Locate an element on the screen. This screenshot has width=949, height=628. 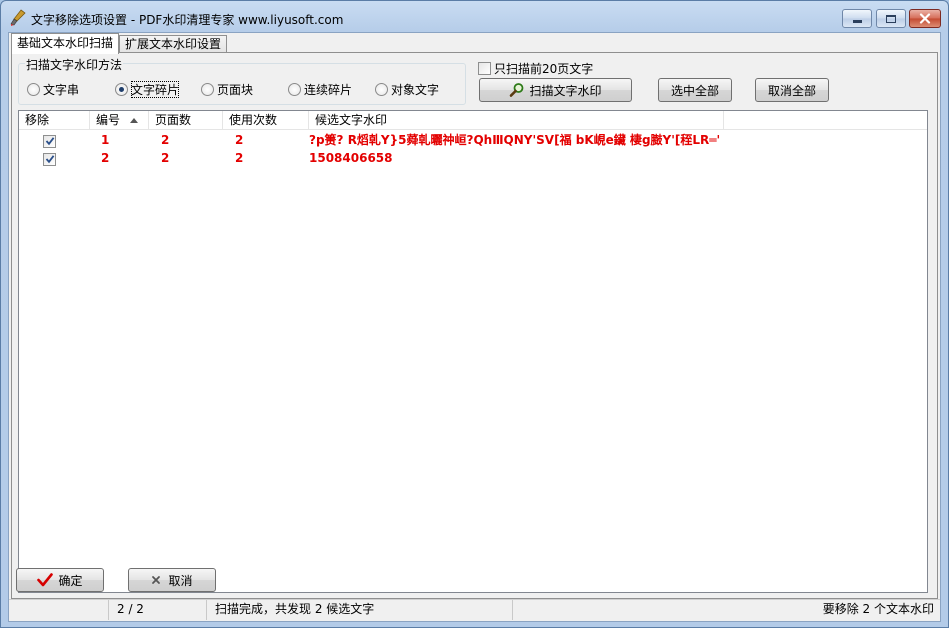
tab-strip: 基础文本水印扫描 扩展文本水印设置 is located at coordinates (119, 43).